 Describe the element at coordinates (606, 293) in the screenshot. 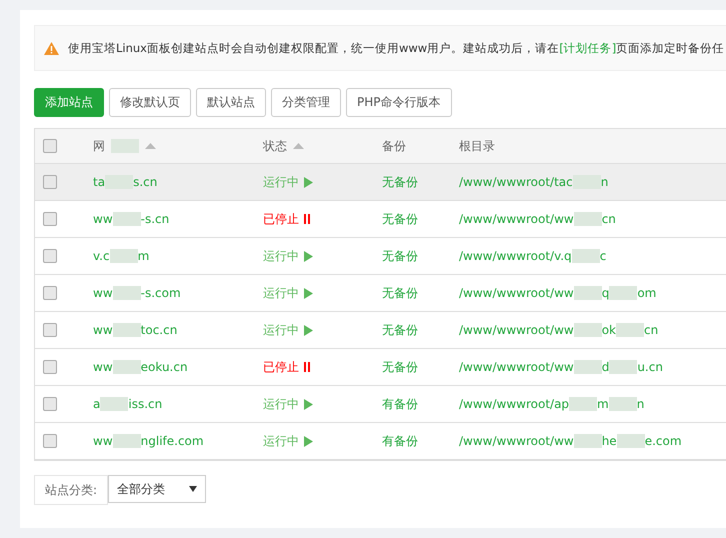

I see `root-path-link: q` at that location.